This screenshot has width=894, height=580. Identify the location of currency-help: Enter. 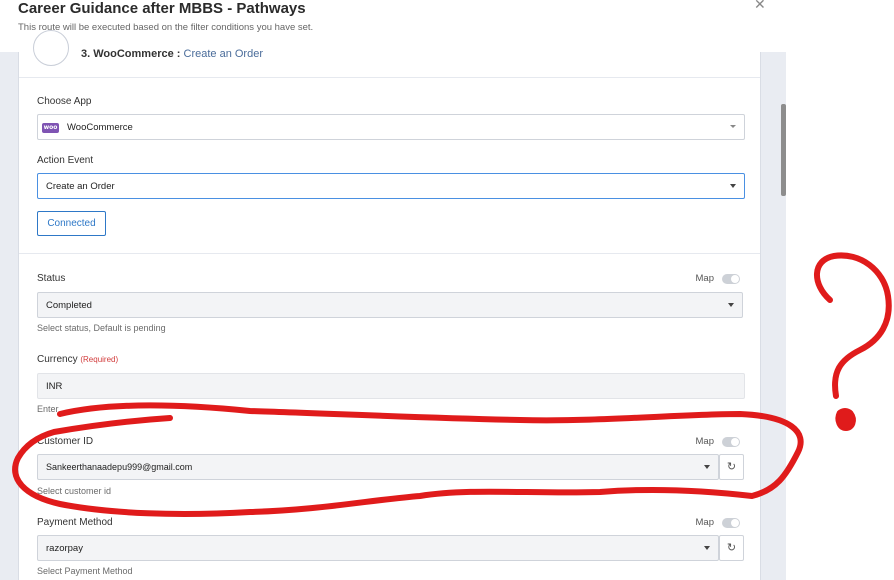
(48, 409).